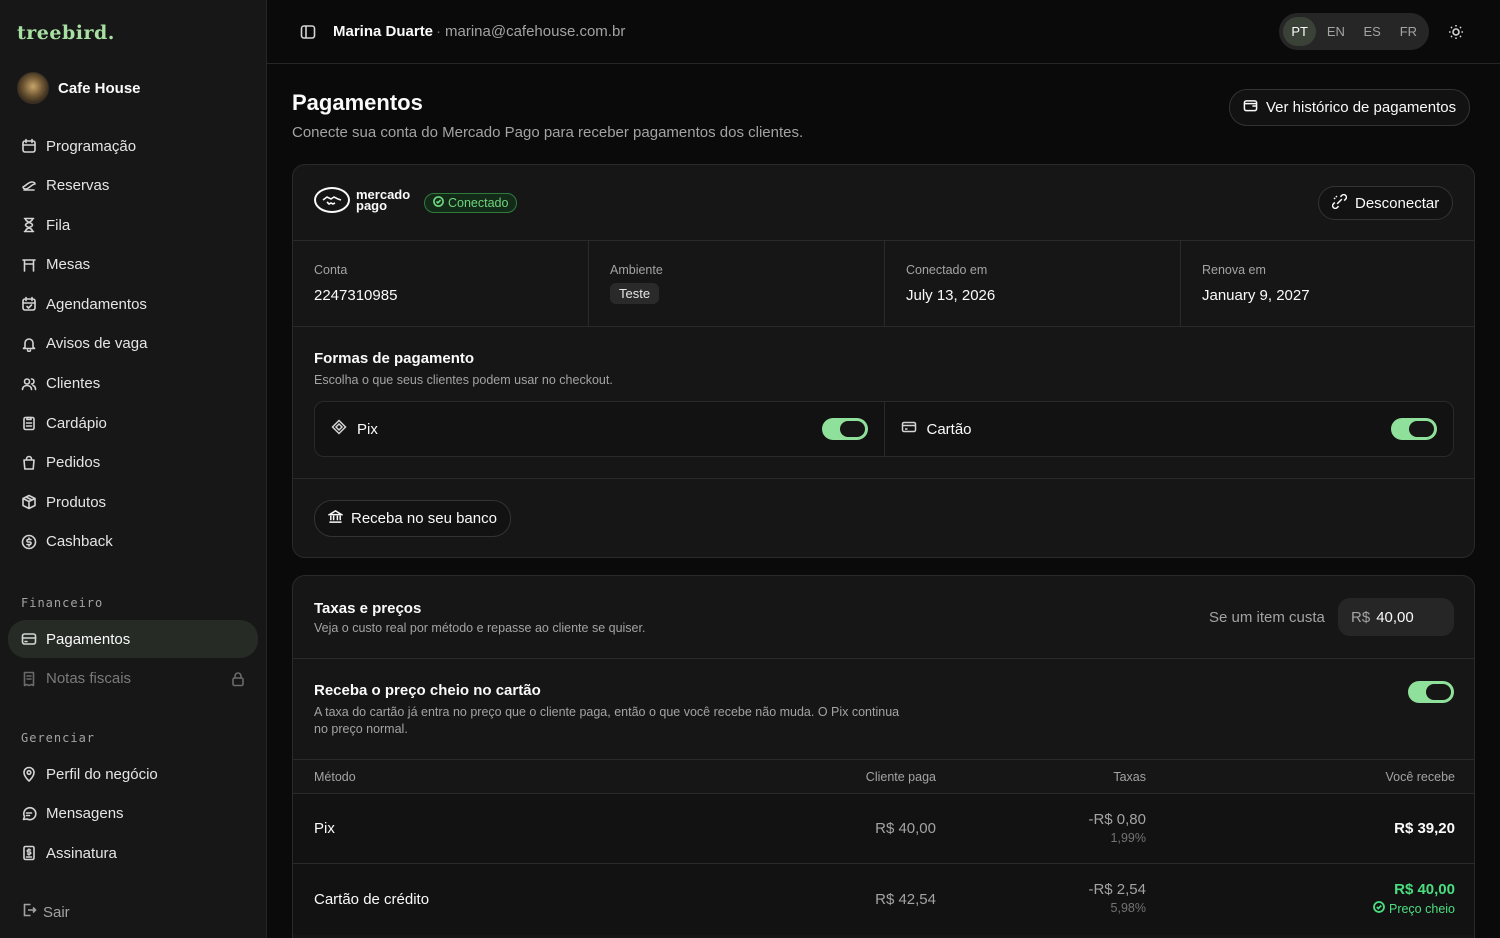 This screenshot has width=1500, height=938. Describe the element at coordinates (412, 518) in the screenshot. I see `bank-payout-button: Receba no seu banco` at that location.